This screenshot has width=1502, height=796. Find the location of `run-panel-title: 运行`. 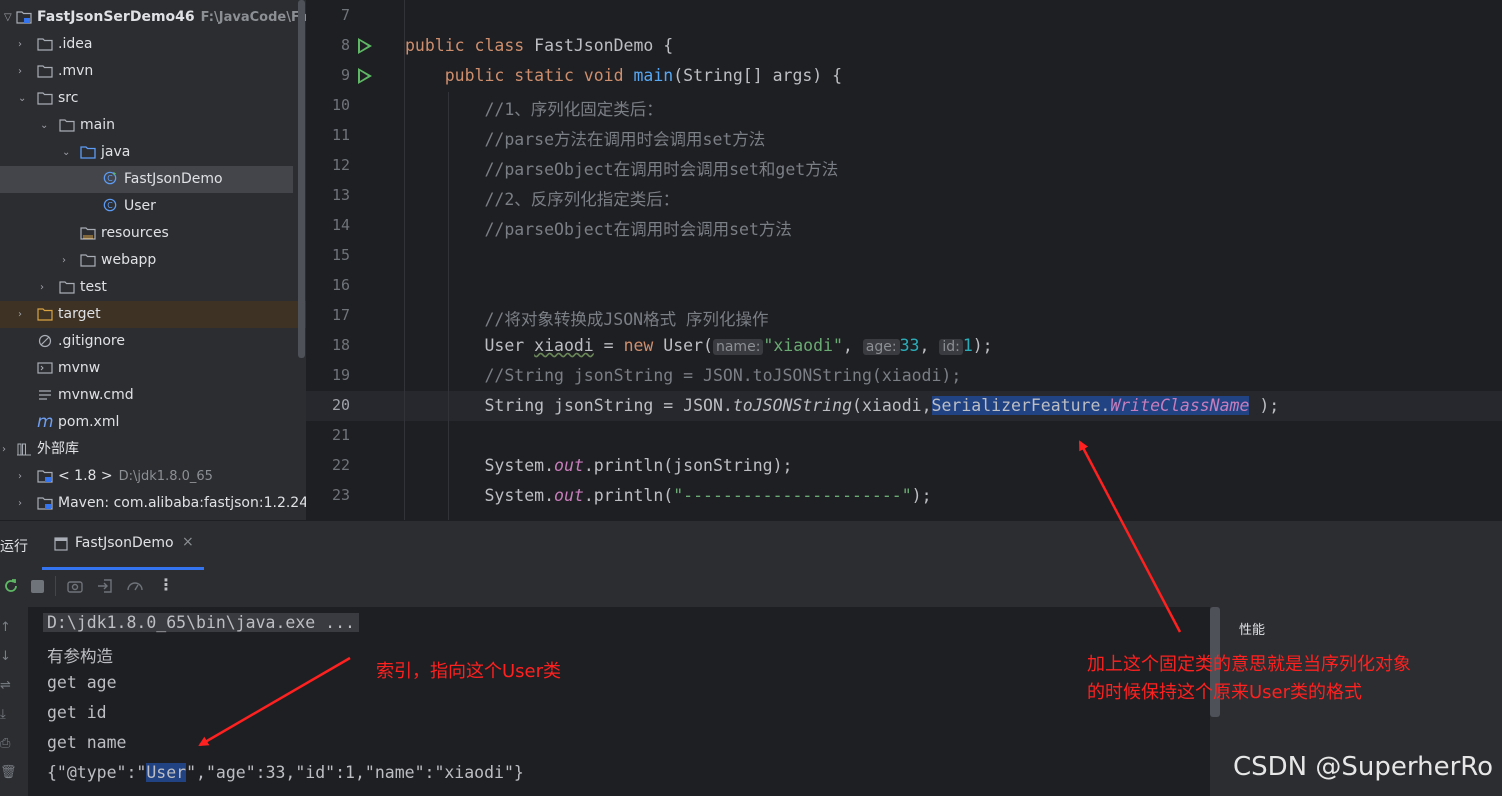

run-panel-title: 运行 is located at coordinates (14, 547).